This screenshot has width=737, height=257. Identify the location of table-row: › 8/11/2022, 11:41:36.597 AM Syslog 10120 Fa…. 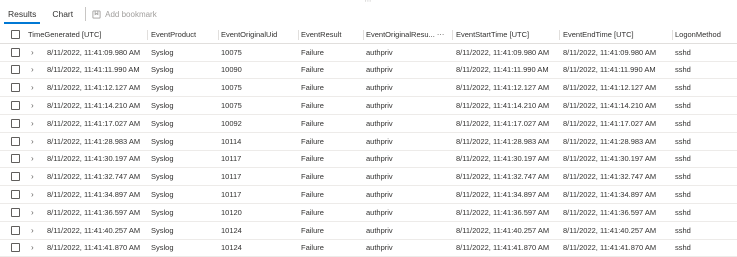
(368, 213).